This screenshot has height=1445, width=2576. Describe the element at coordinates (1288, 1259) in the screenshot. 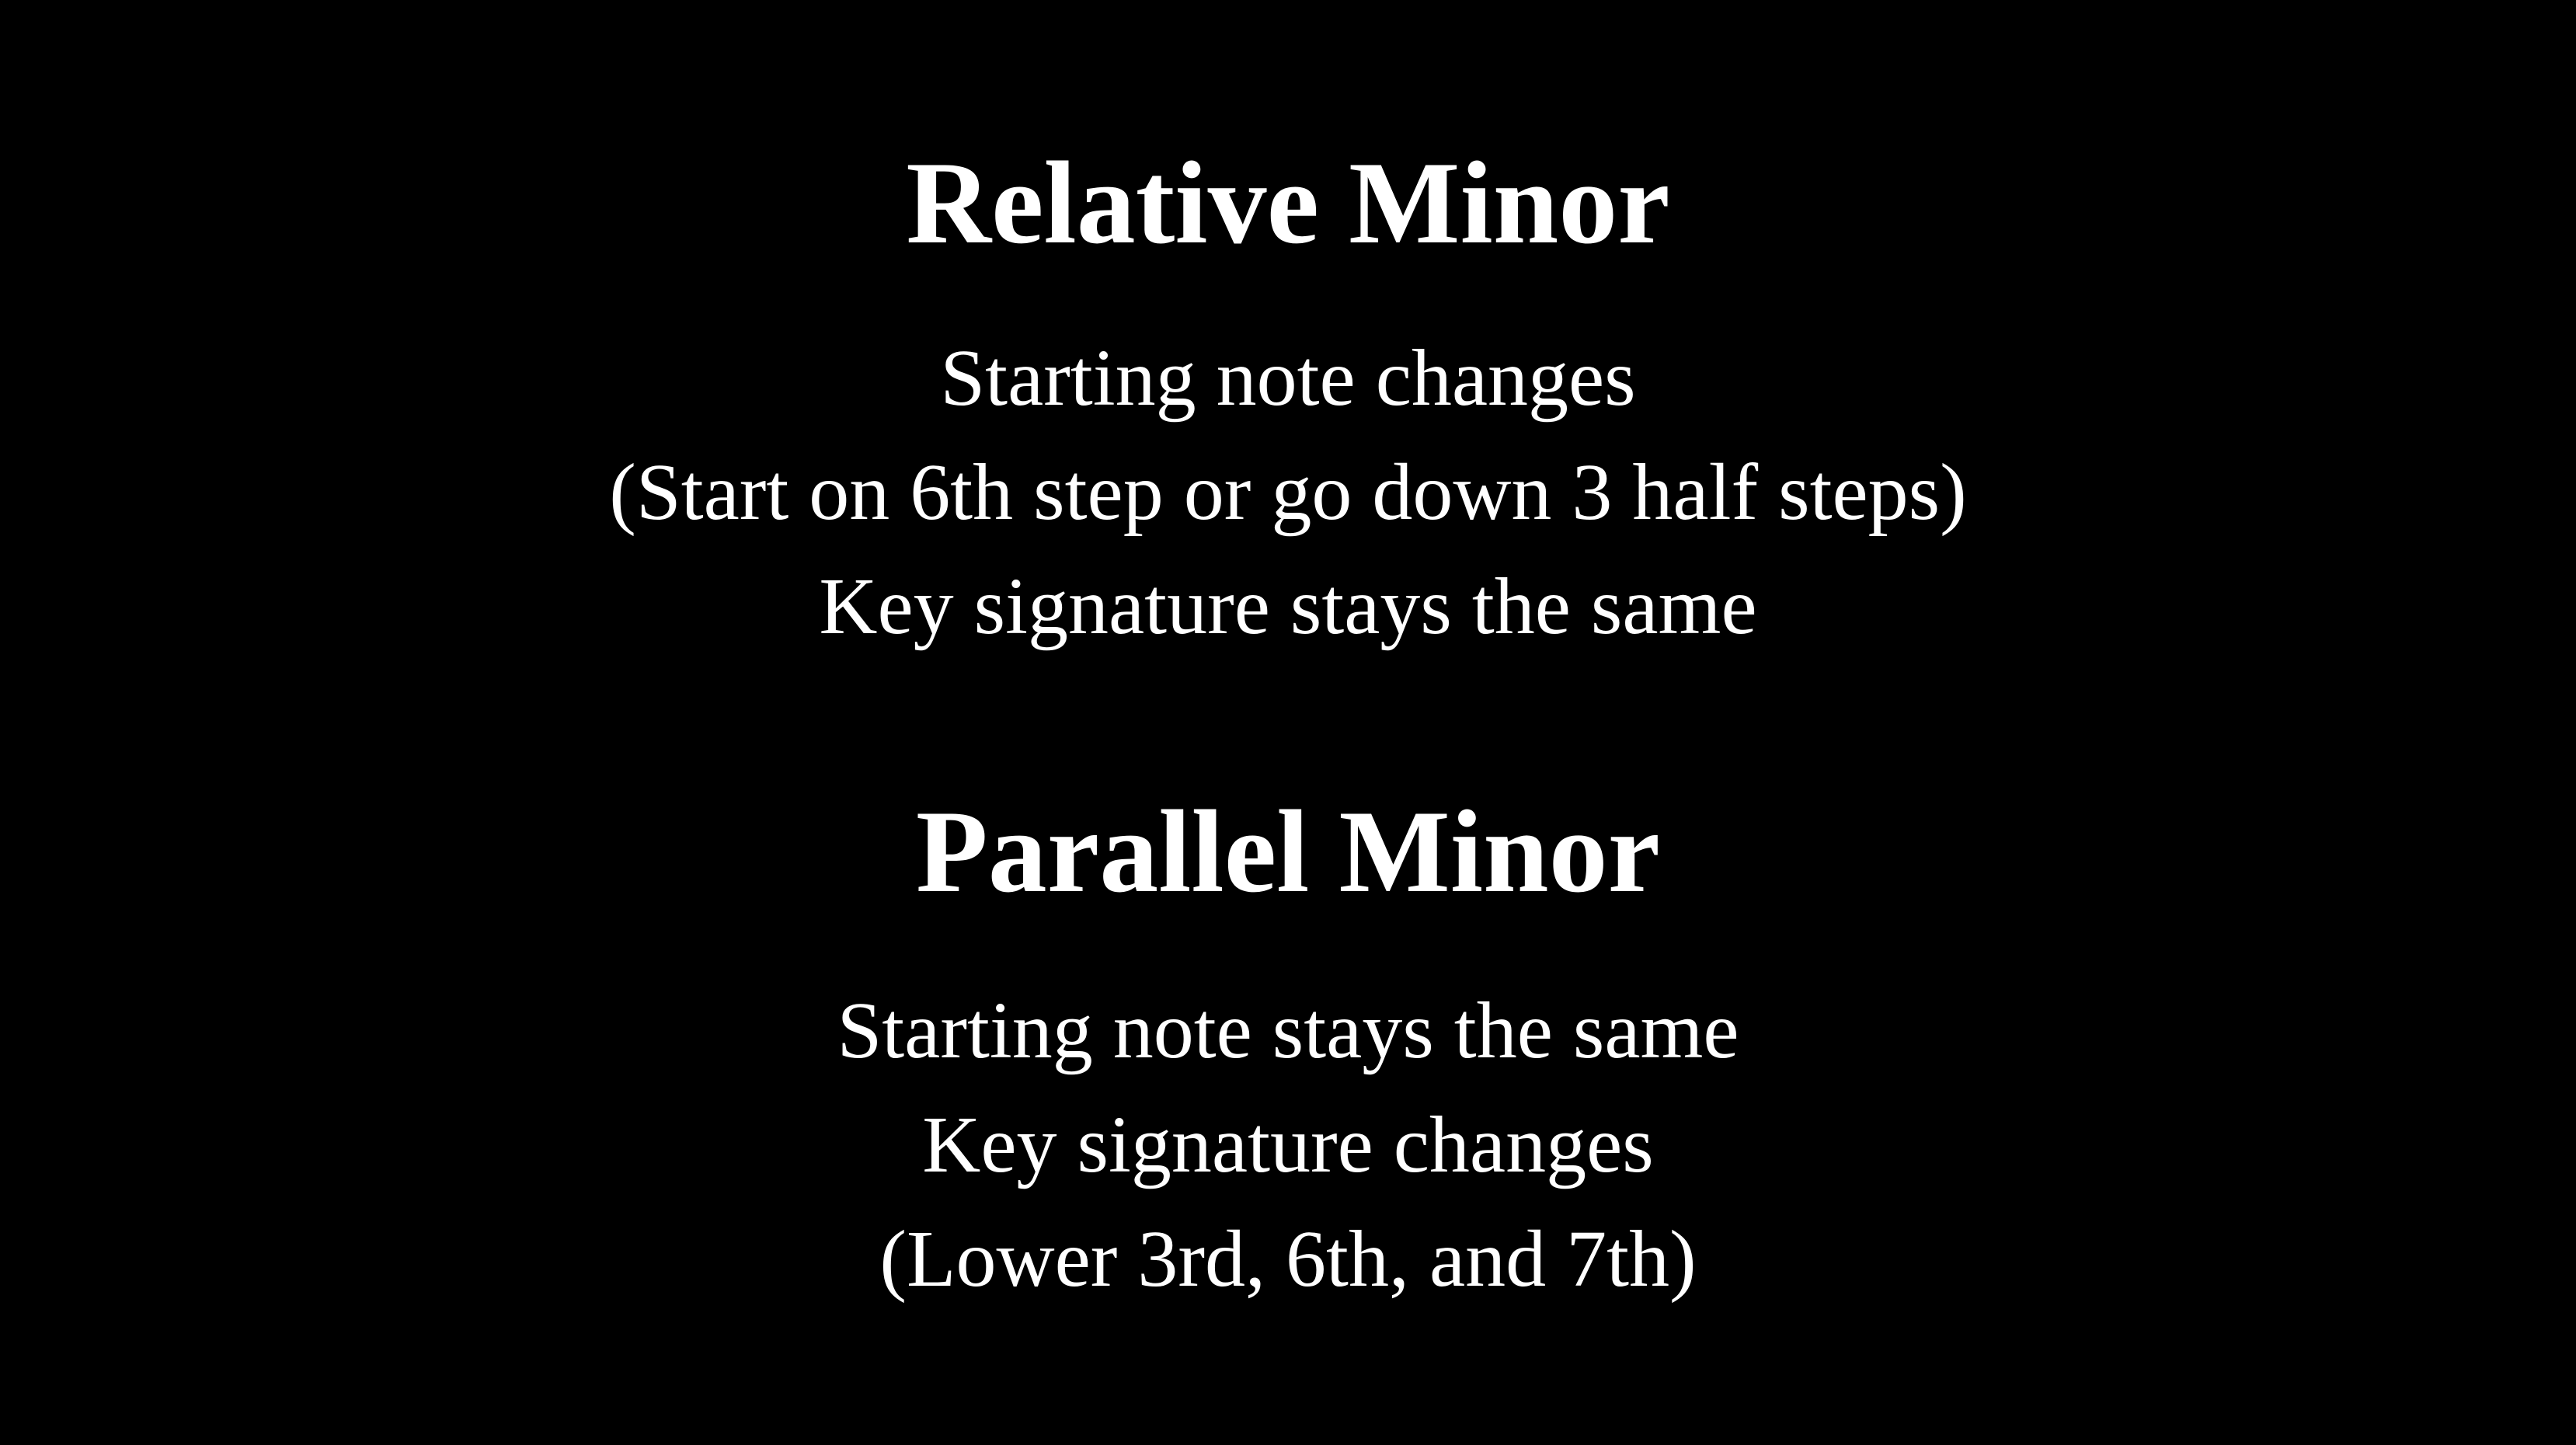

I see `parallel-minor-line-lowered-degrees: (Lower 3rd, 6th, and 7th)` at that location.